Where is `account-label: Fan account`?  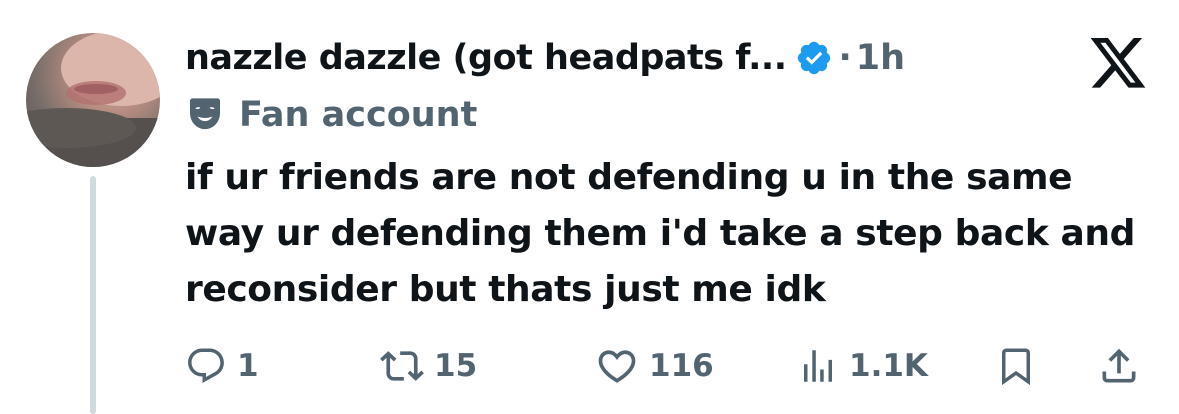 account-label: Fan account is located at coordinates (331, 115).